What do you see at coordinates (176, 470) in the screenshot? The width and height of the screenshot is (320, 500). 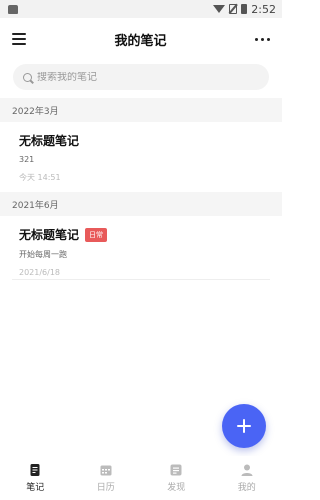 I see `discover-icon` at bounding box center [176, 470].